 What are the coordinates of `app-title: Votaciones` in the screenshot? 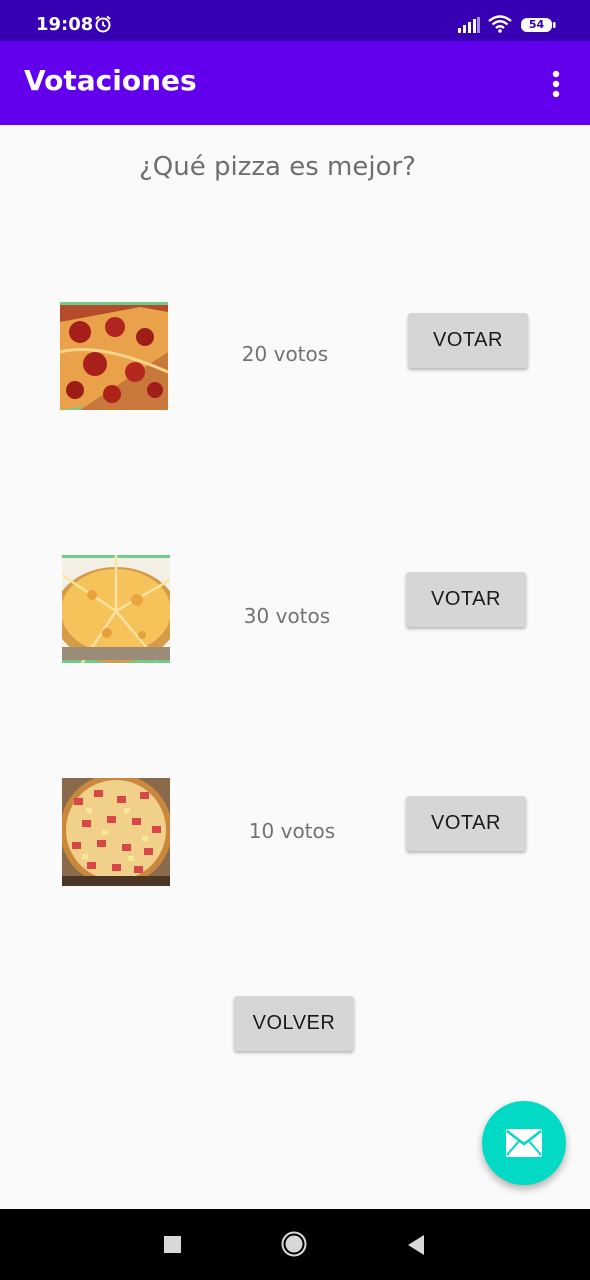 It's located at (110, 80).